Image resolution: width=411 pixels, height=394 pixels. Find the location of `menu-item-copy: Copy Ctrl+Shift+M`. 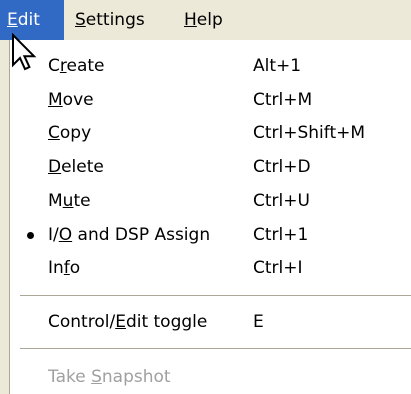

menu-item-copy: Copy Ctrl+Shift+M is located at coordinates (210, 133).